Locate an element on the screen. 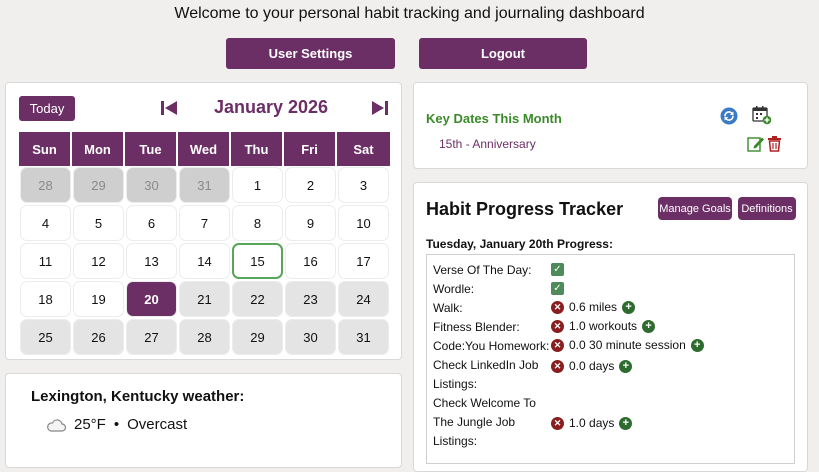 Image resolution: width=819 pixels, height=472 pixels. weather-row: 25°F • Overcast is located at coordinates (116, 424).